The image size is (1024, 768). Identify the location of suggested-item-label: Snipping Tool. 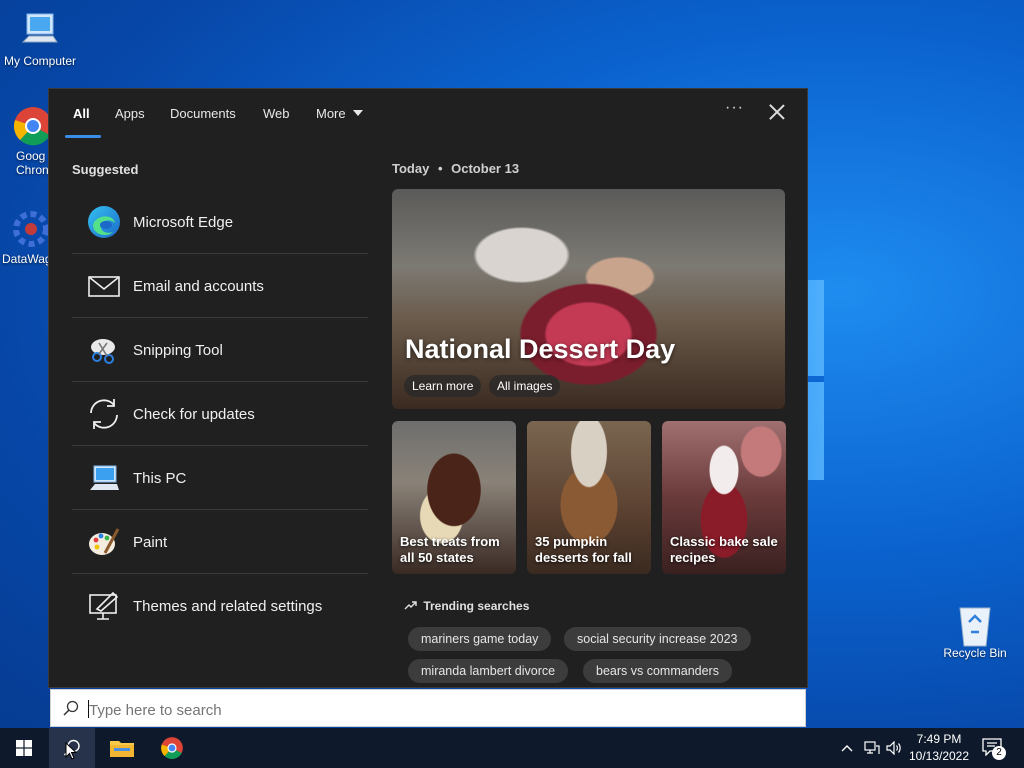
(178, 350).